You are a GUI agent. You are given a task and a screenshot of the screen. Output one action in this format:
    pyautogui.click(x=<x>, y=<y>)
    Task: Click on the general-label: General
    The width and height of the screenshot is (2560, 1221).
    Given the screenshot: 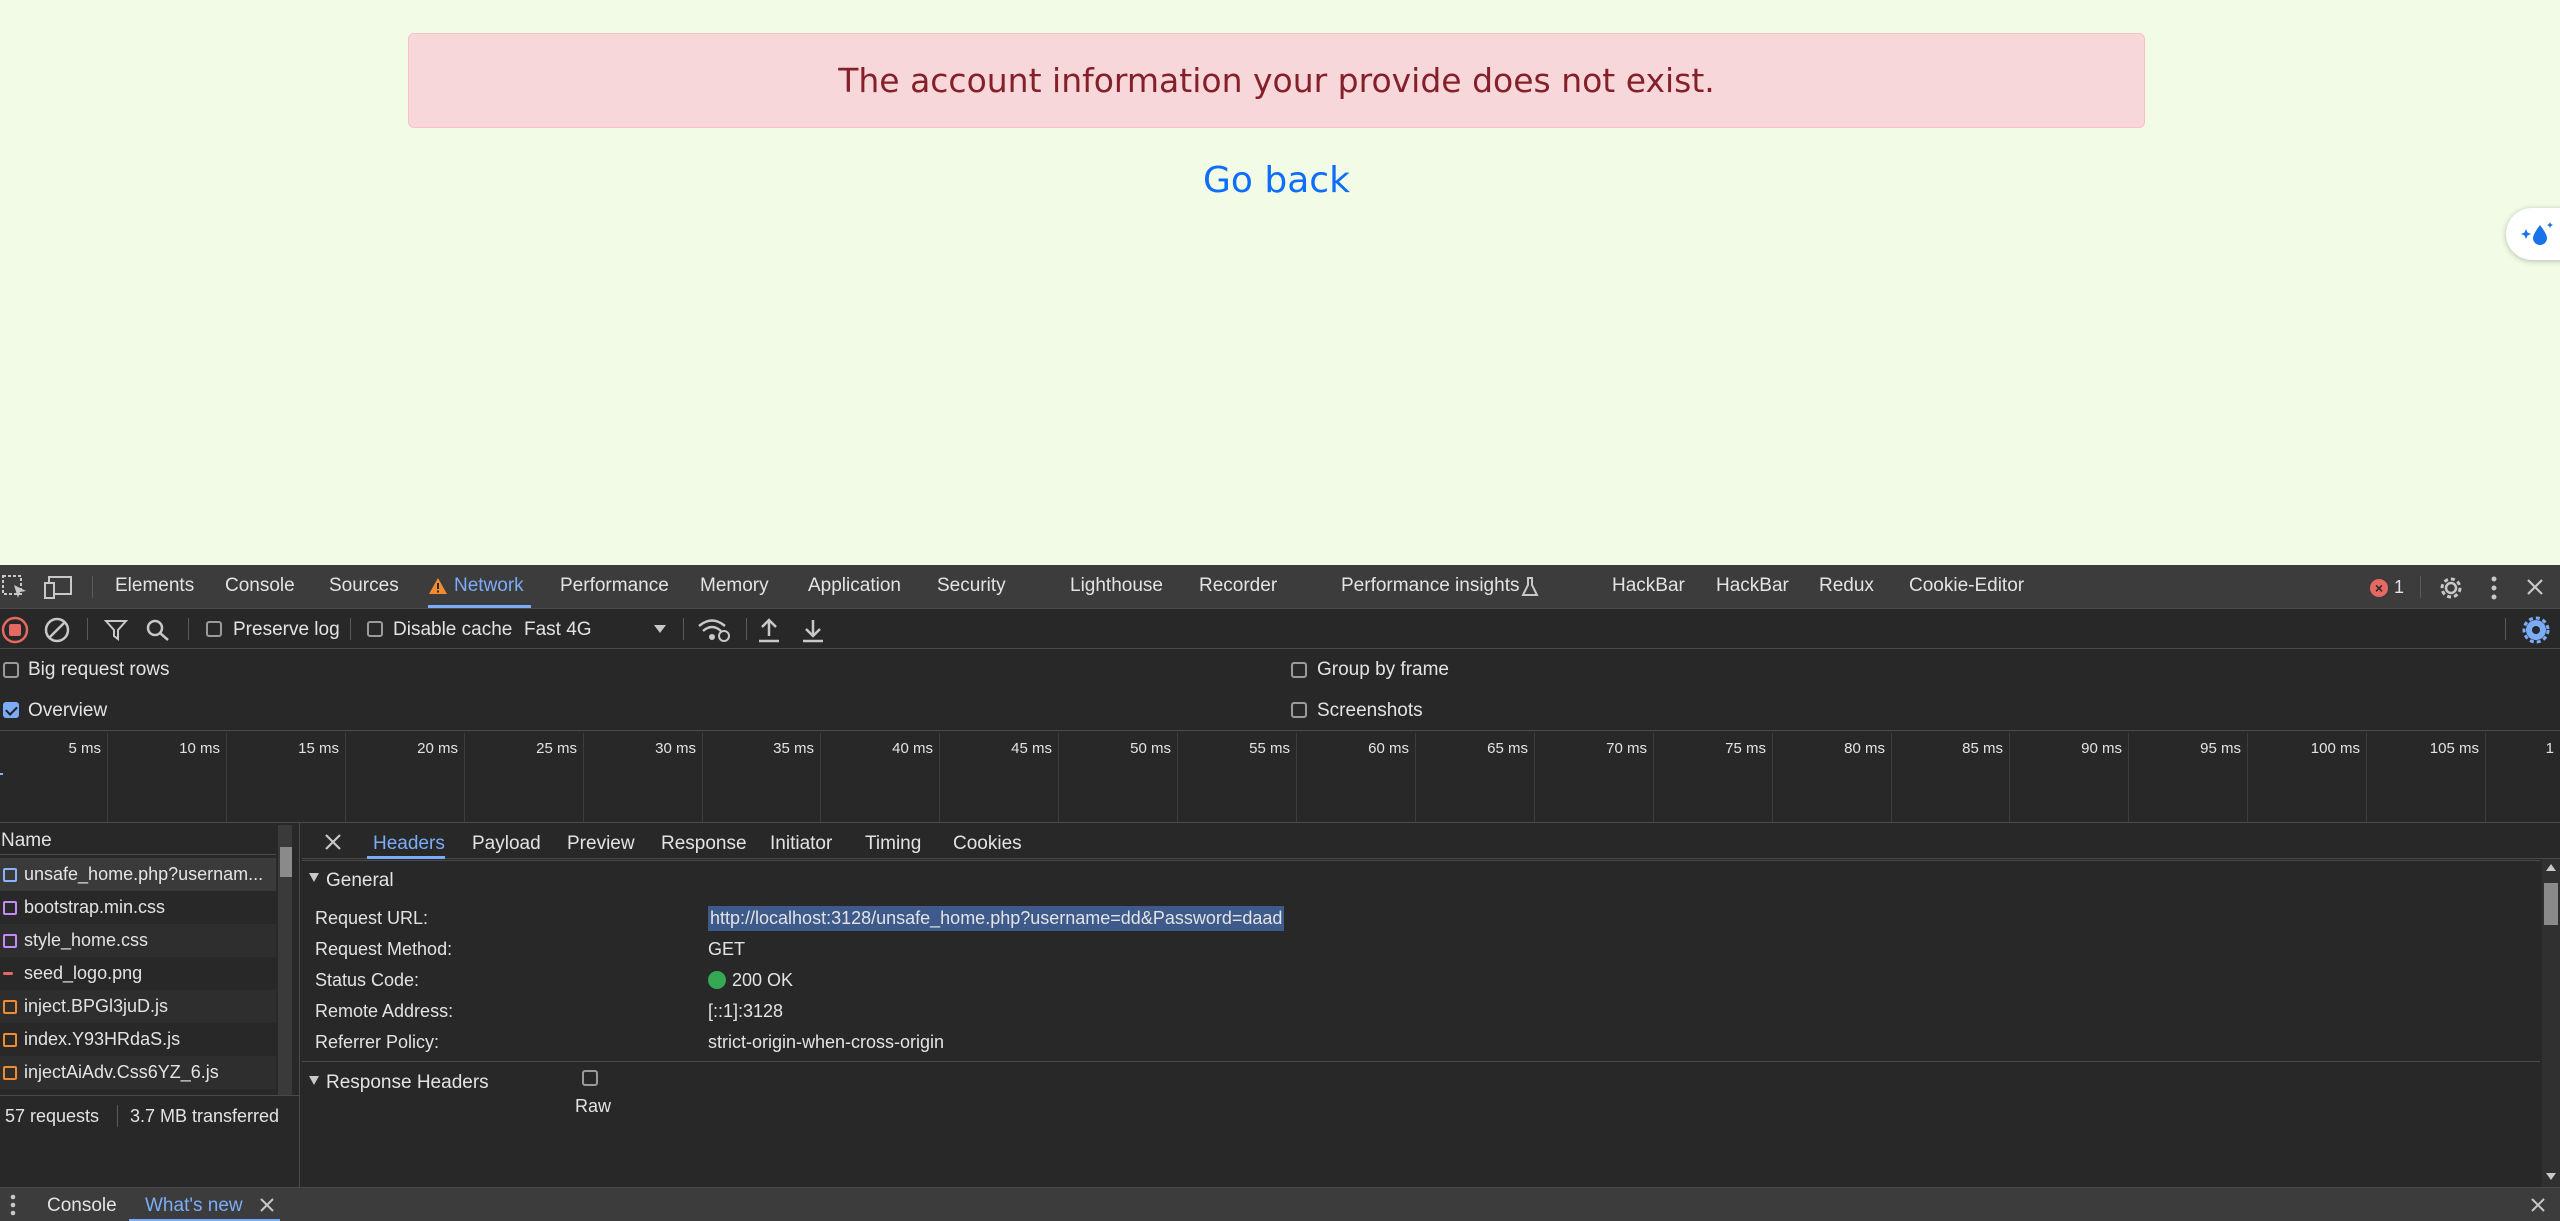 What is the action you would take?
    pyautogui.click(x=360, y=880)
    